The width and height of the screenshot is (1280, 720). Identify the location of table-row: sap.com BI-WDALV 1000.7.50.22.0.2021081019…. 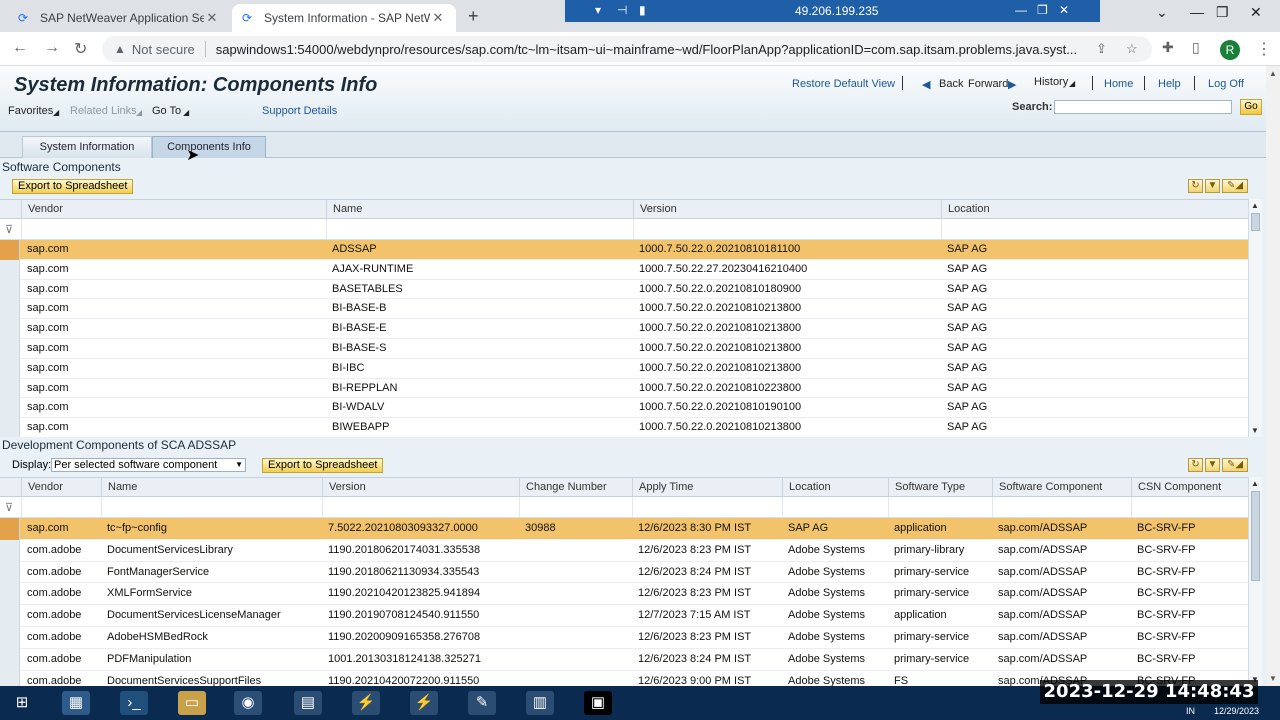
(624, 408).